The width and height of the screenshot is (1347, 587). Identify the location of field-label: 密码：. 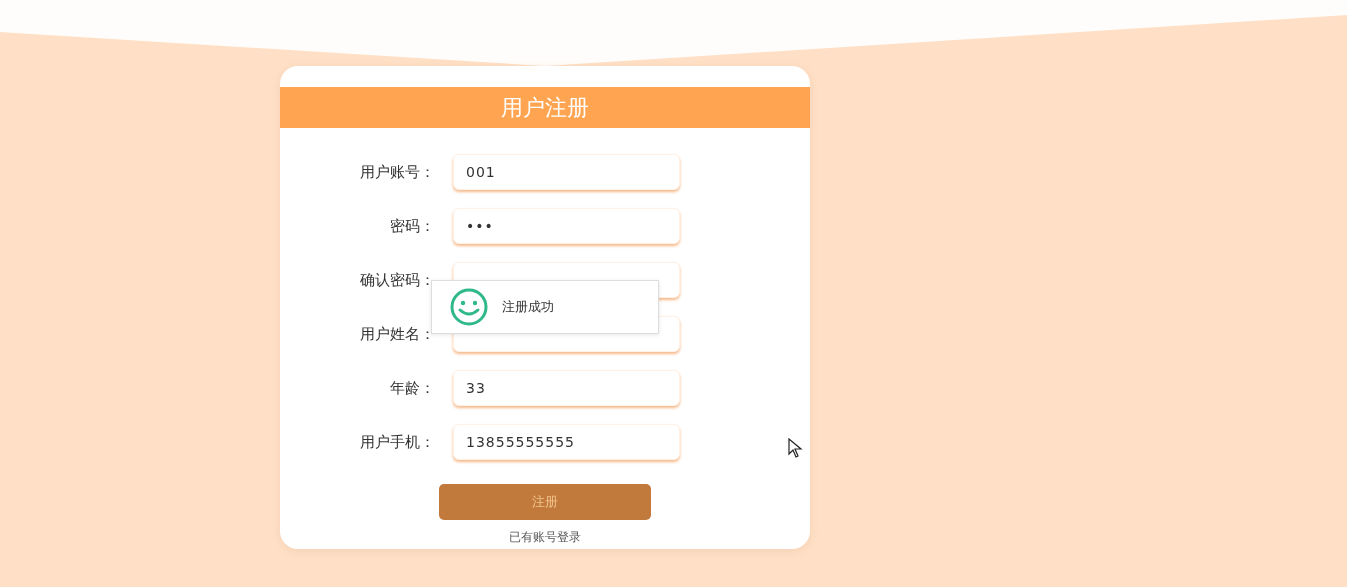
(412, 226).